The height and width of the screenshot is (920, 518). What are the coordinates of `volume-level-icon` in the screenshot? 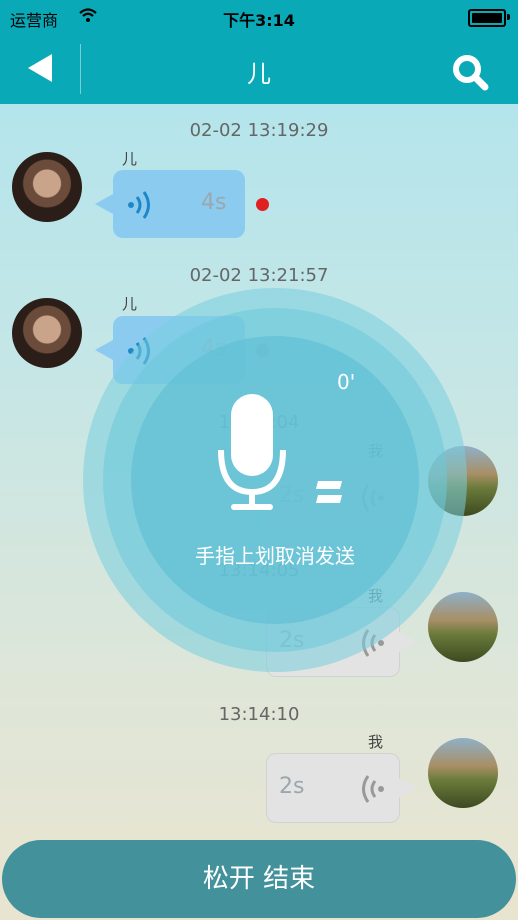 It's located at (329, 492).